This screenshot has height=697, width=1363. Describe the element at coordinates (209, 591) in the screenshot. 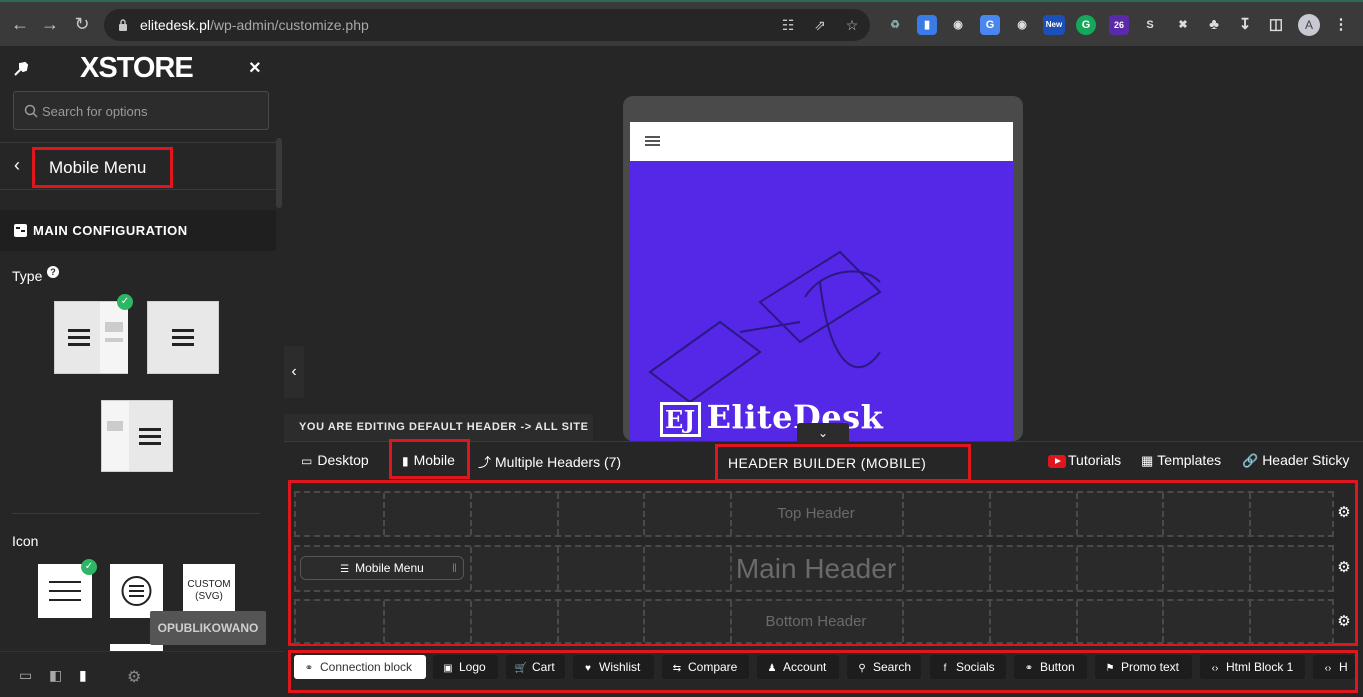

I see `icon-option-custom-svg: CUSTOM (SVG)` at that location.